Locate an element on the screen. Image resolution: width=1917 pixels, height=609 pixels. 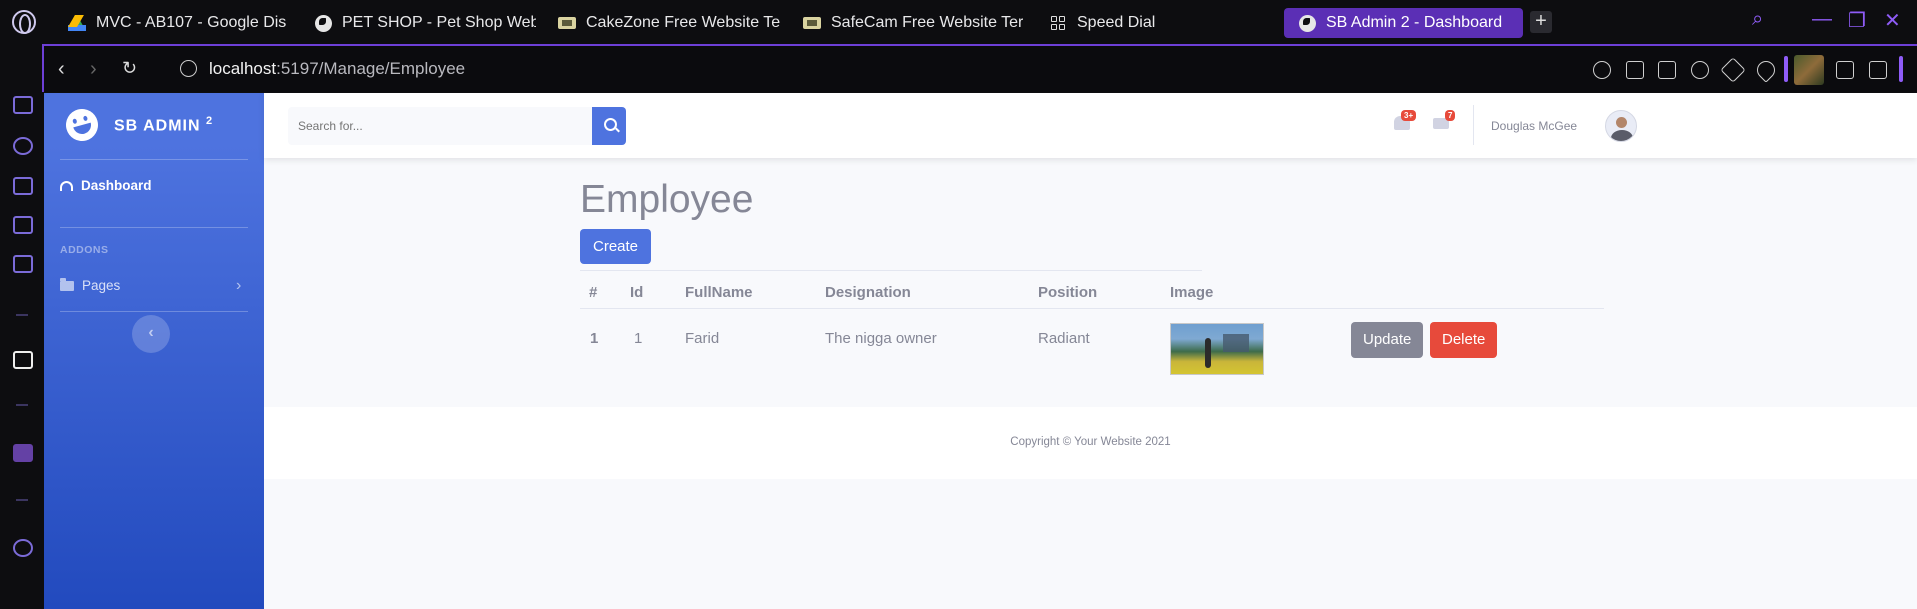
sidebar-item-pages: Pages is located at coordinates (90, 285).